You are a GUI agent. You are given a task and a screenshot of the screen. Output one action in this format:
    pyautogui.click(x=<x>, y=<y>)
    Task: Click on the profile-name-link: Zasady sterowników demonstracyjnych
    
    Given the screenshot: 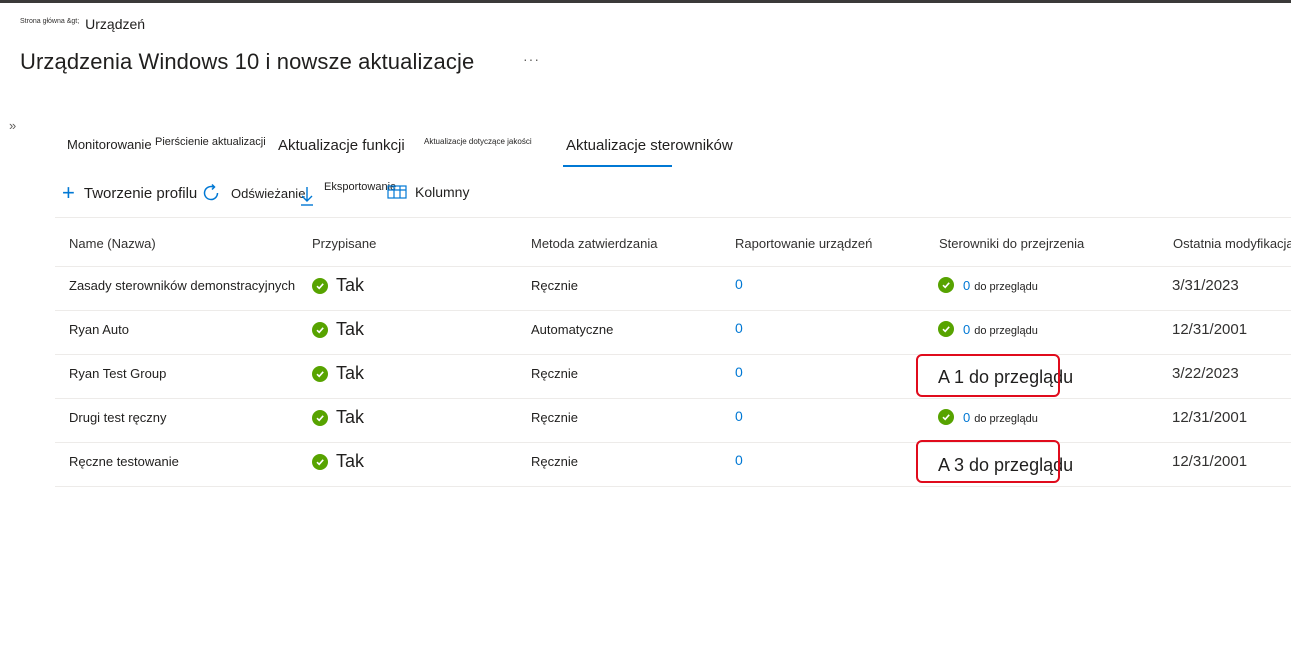 What is the action you would take?
    pyautogui.click(x=182, y=285)
    